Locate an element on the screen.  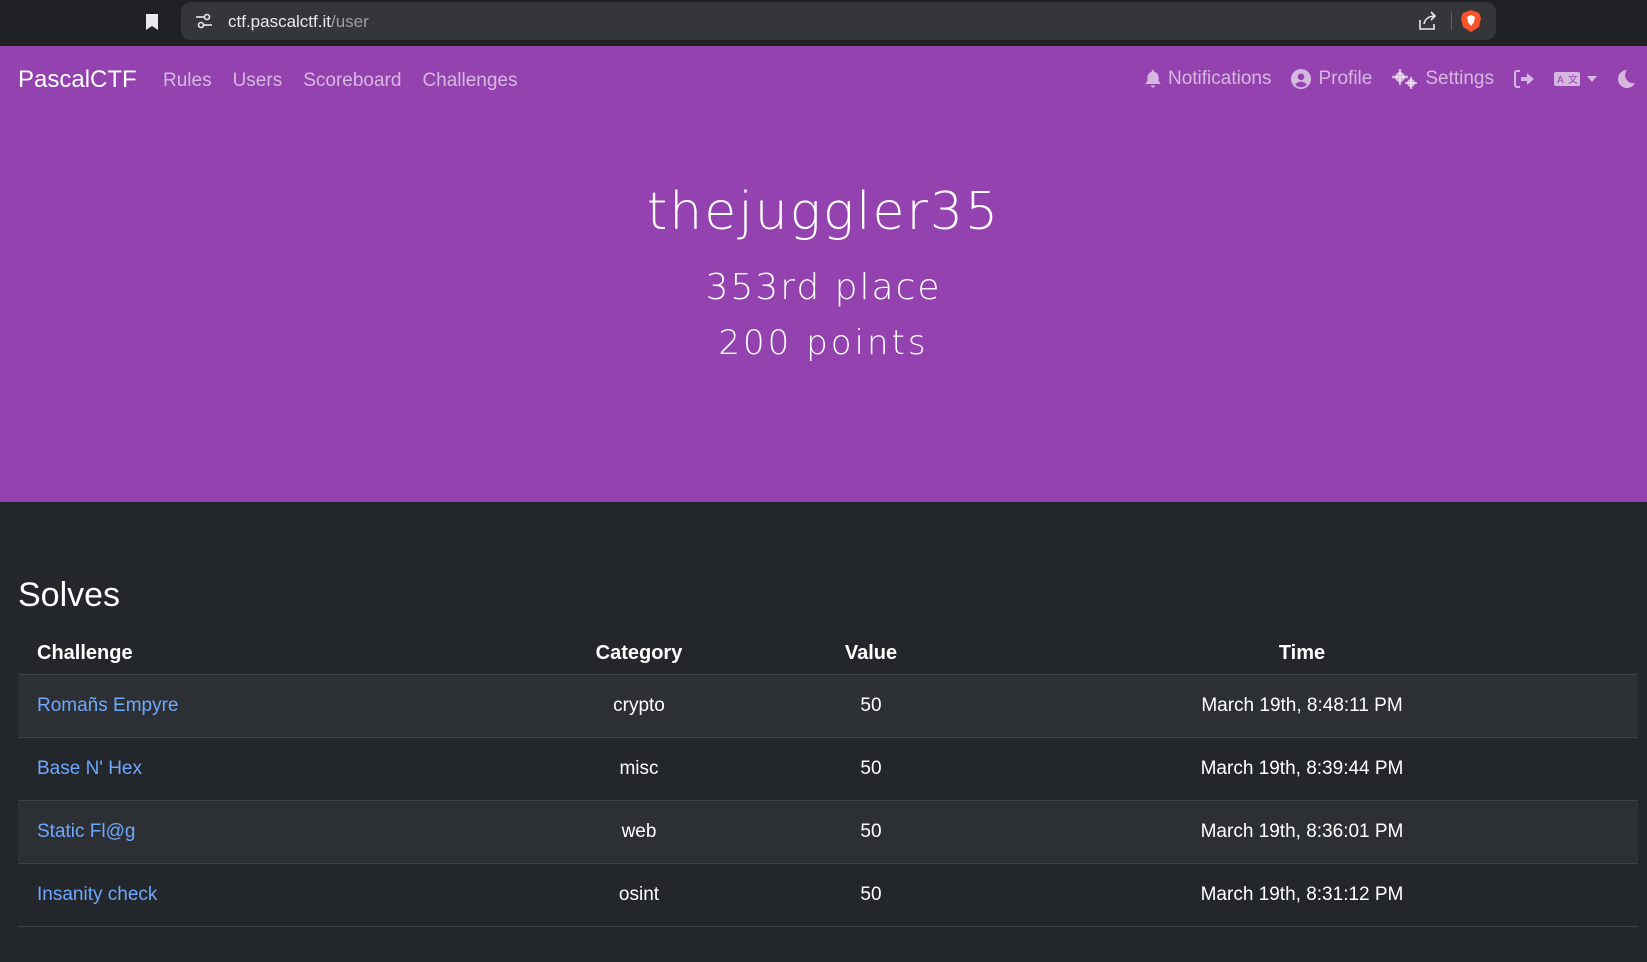
browser-toolbar: ctf.pascalctf.it/user is located at coordinates (823, 23).